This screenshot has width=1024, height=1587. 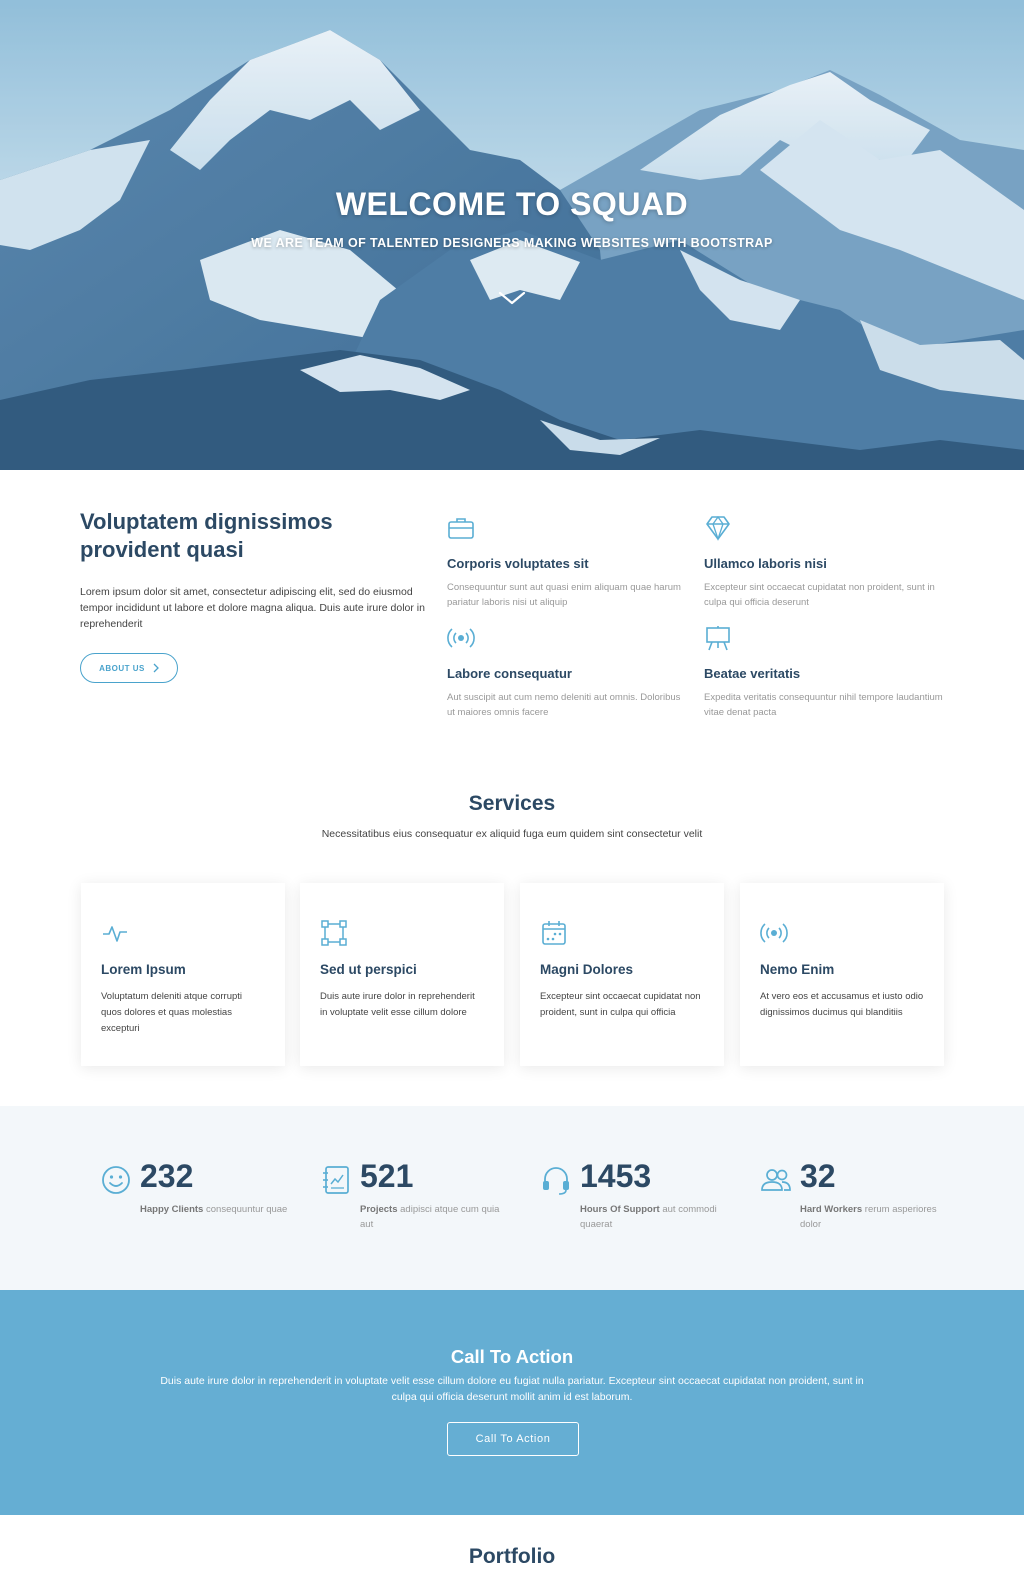 What do you see at coordinates (509, 673) in the screenshot?
I see `feature-title: Labore consequatur` at bounding box center [509, 673].